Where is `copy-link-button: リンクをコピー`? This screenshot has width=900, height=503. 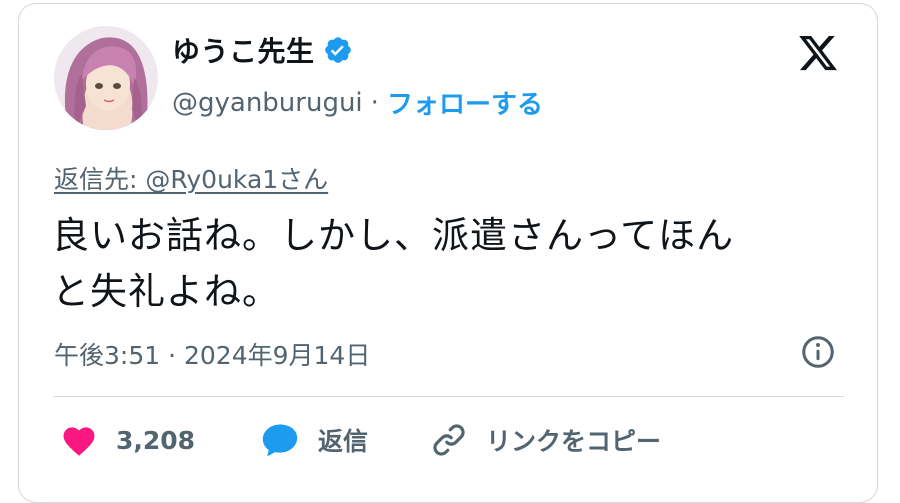
copy-link-button: リンクをコピー is located at coordinates (545, 440).